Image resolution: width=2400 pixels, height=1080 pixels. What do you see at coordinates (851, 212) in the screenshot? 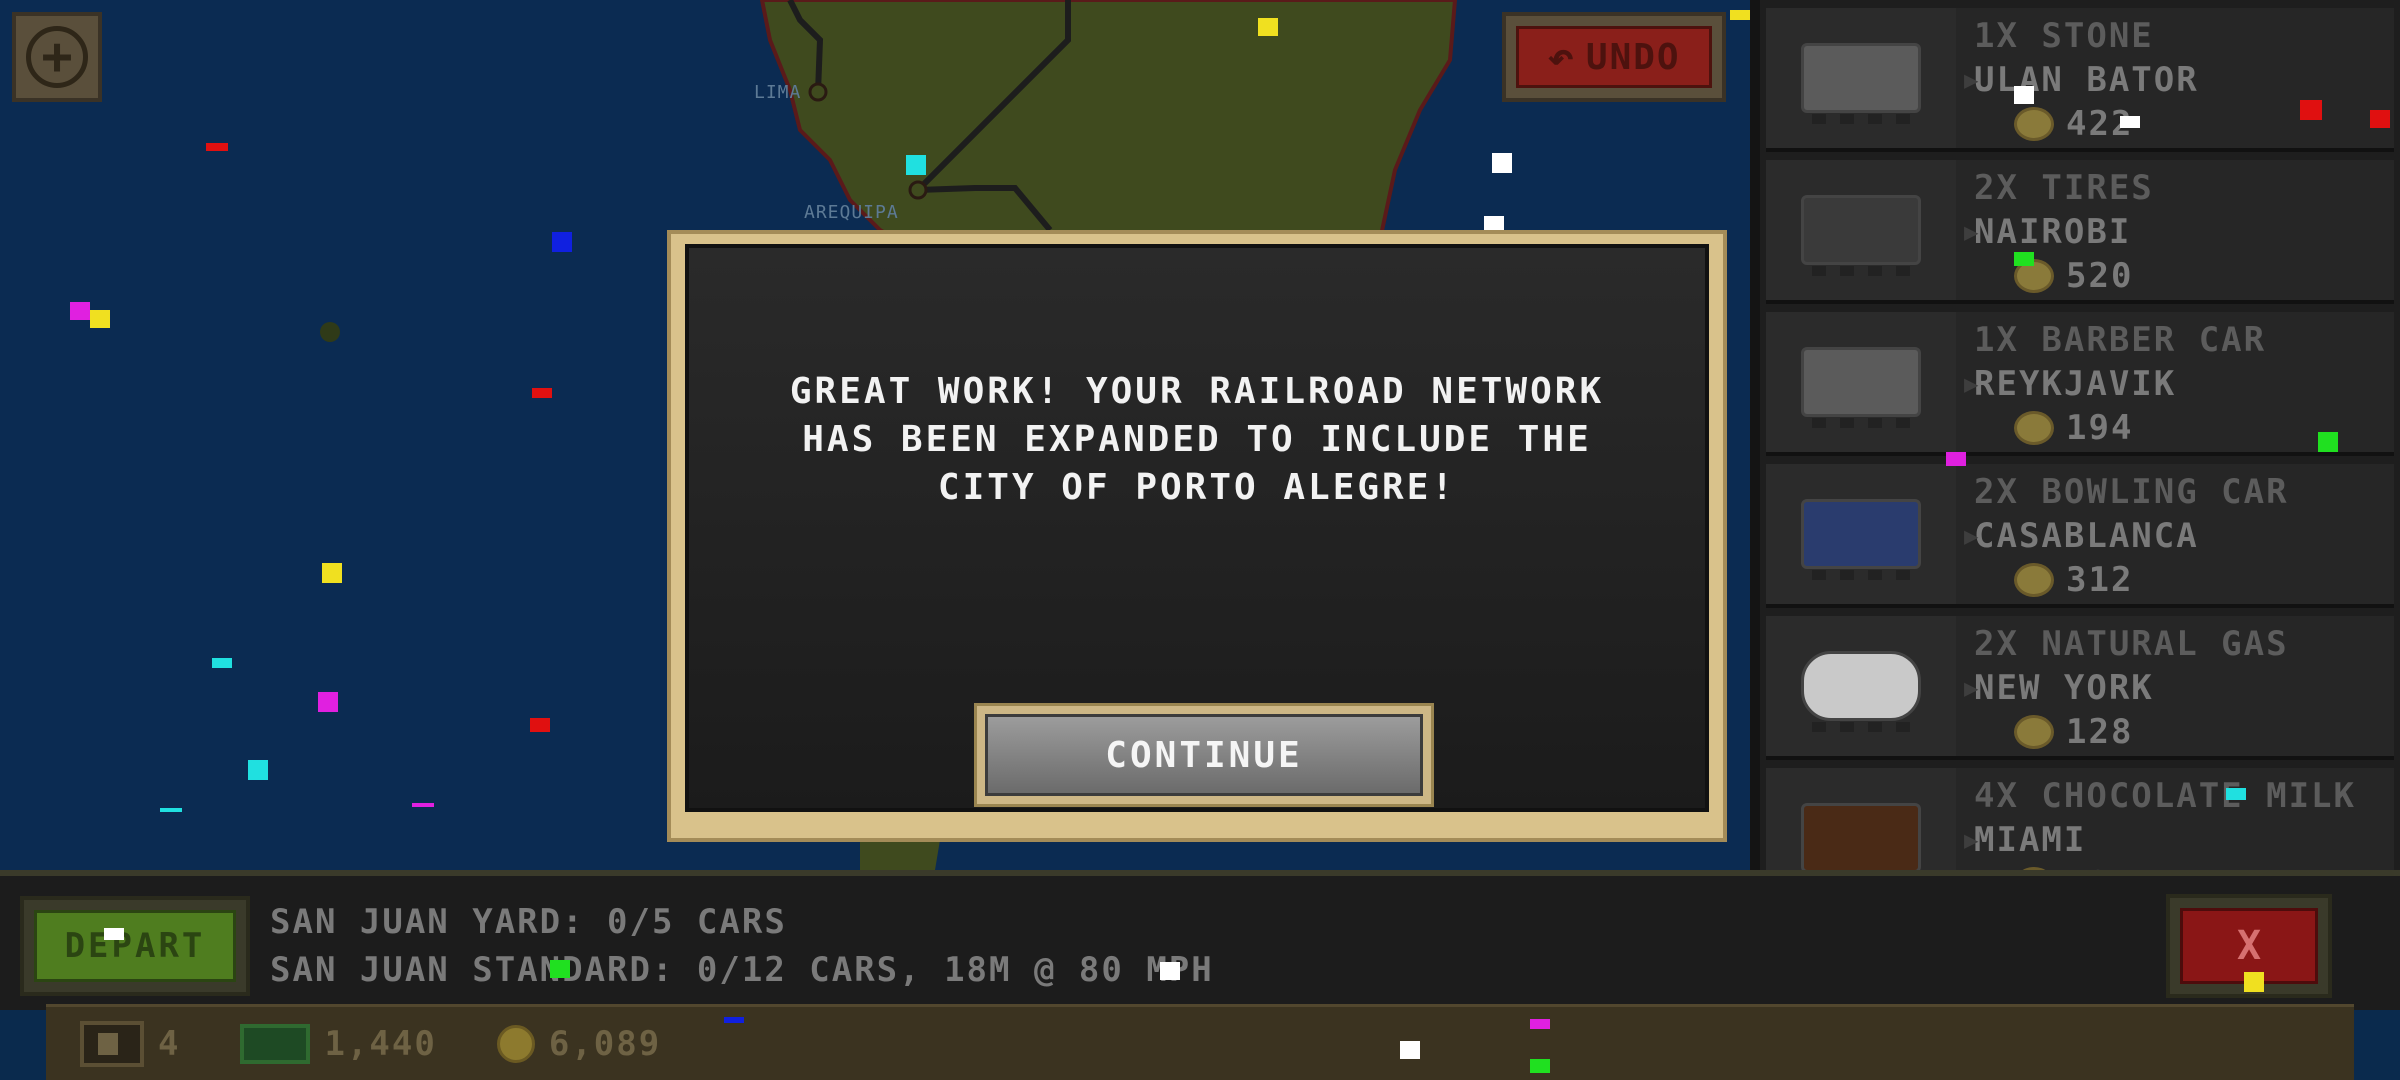
I see `city-label-arequipa: AREQUIPA` at bounding box center [851, 212].